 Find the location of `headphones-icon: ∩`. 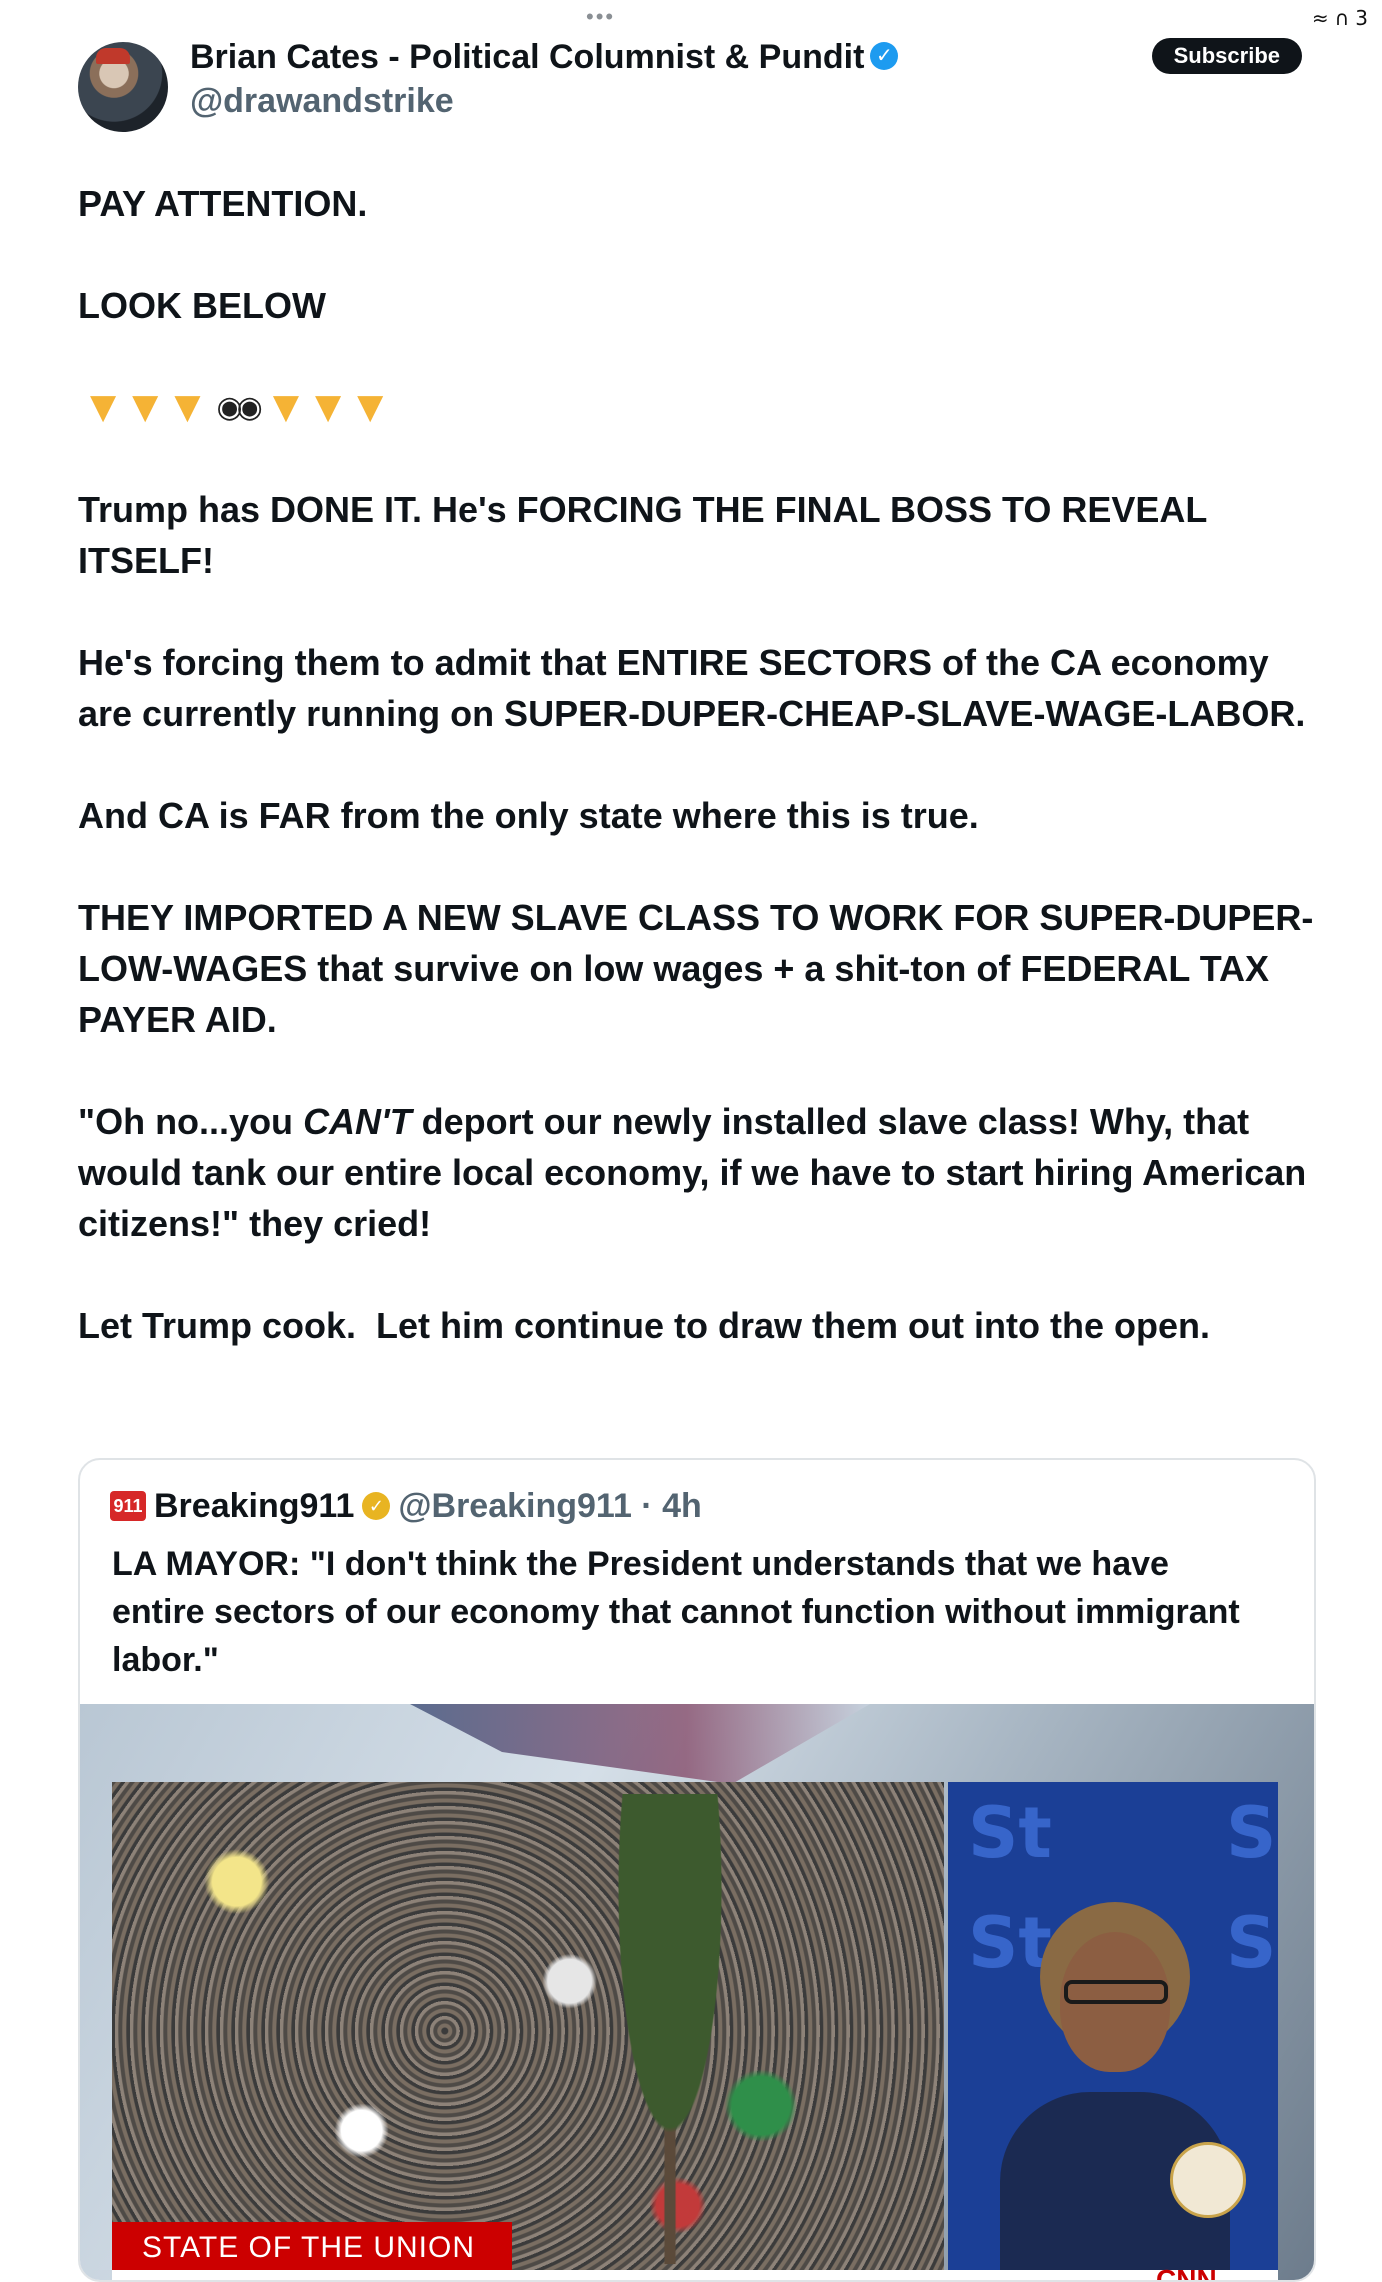

headphones-icon: ∩ is located at coordinates (1342, 18).